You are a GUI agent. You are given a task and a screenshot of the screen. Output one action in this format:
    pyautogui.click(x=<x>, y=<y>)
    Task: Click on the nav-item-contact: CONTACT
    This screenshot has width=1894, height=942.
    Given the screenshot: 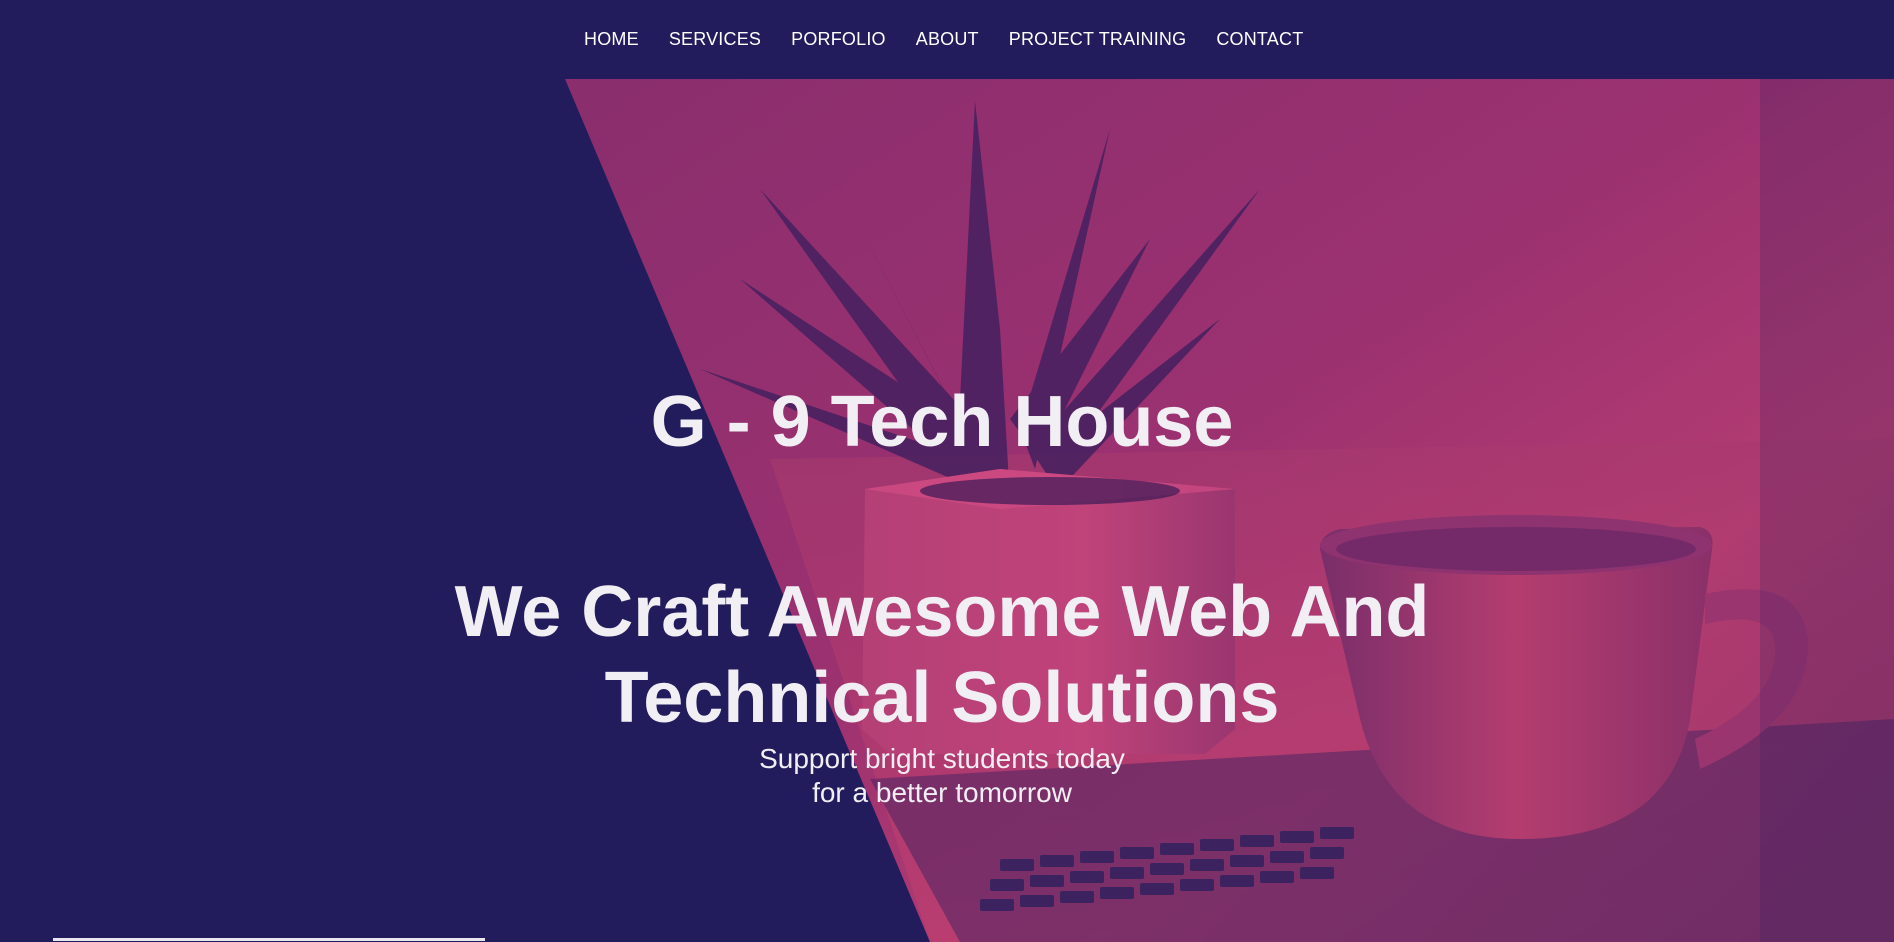 What is the action you would take?
    pyautogui.click(x=1259, y=39)
    